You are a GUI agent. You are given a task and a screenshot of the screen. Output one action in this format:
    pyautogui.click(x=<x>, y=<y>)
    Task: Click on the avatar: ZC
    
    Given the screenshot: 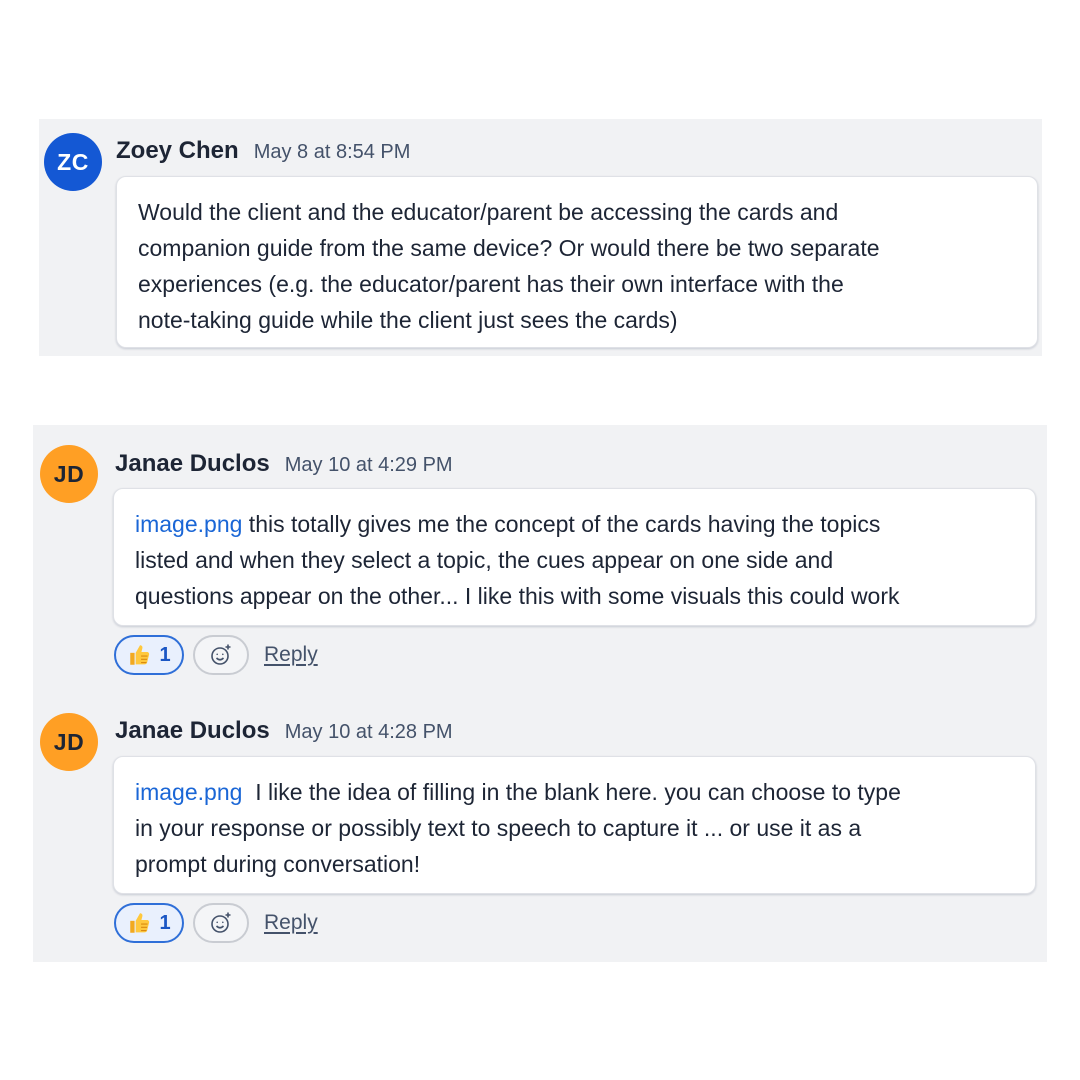 What is the action you would take?
    pyautogui.click(x=73, y=162)
    